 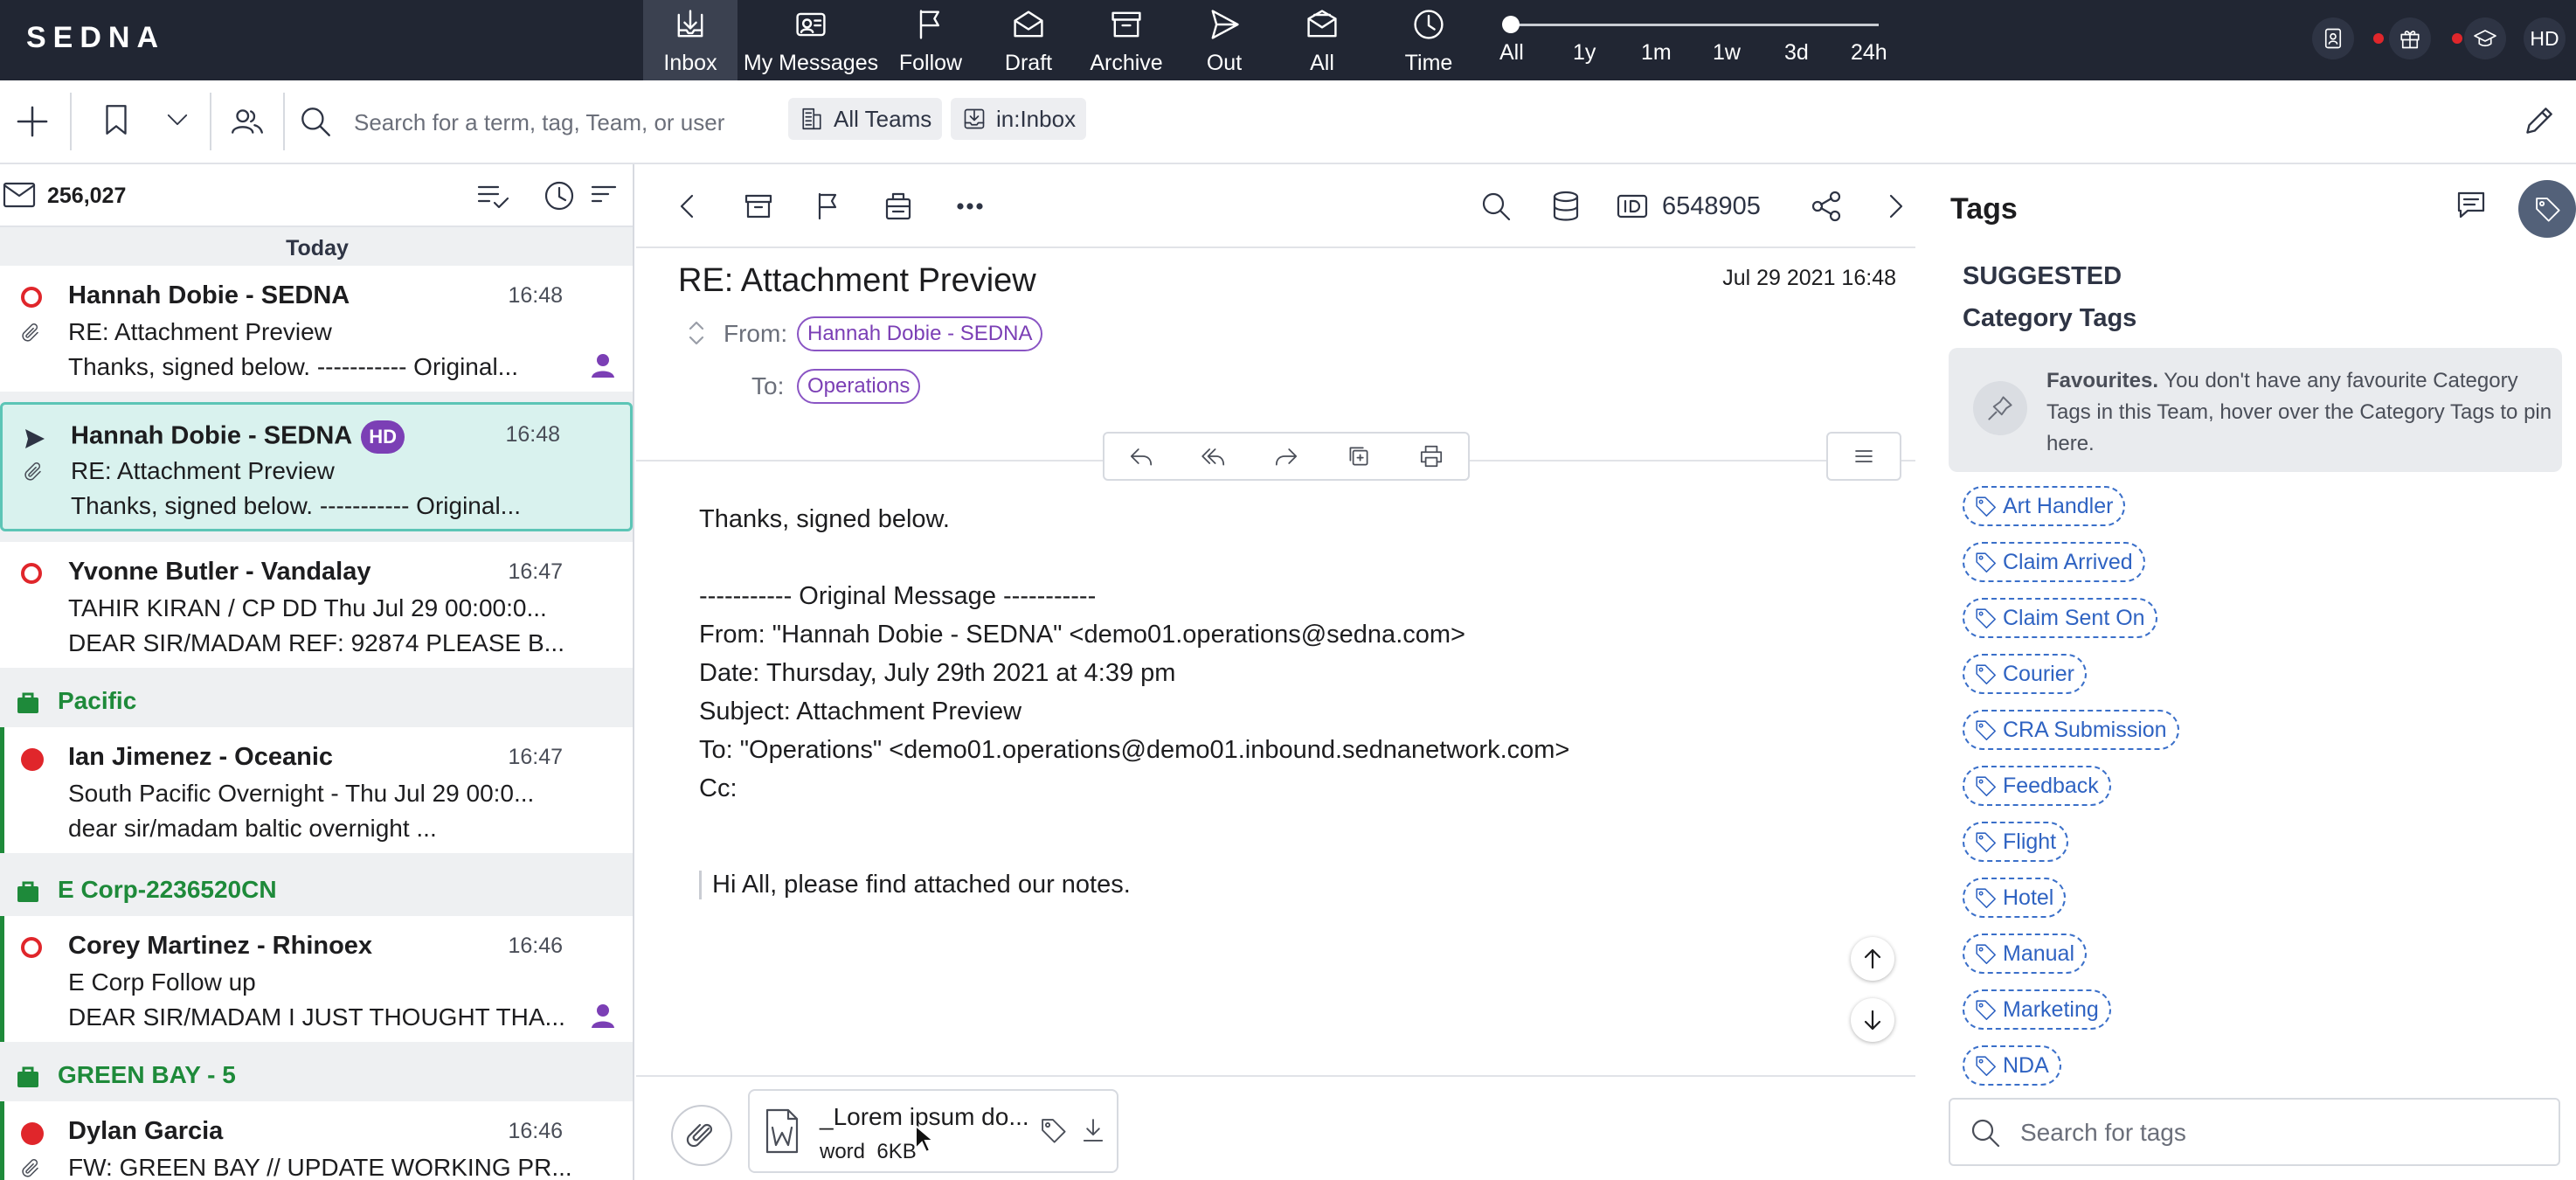 I want to click on message-id-button, so click(x=1632, y=206).